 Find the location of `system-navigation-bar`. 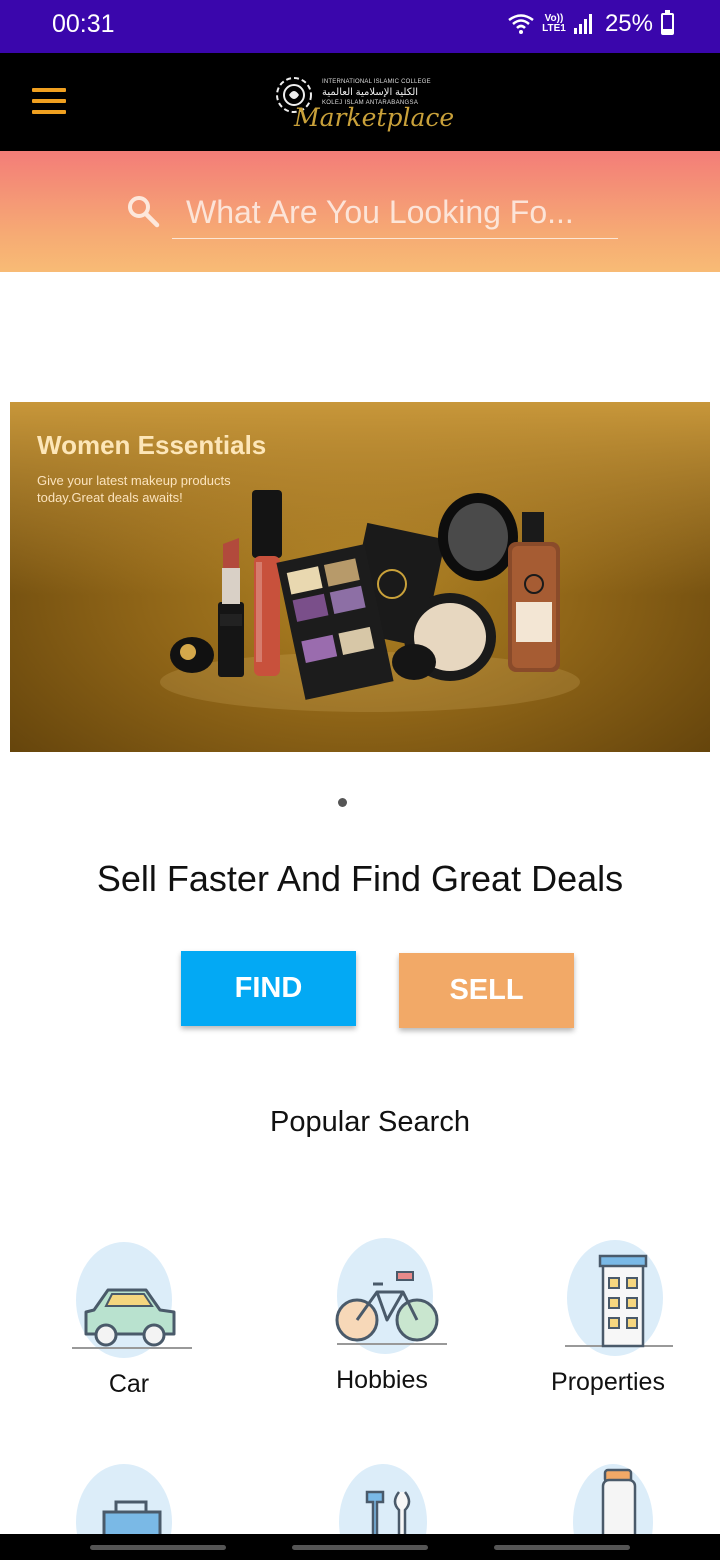

system-navigation-bar is located at coordinates (360, 1547).